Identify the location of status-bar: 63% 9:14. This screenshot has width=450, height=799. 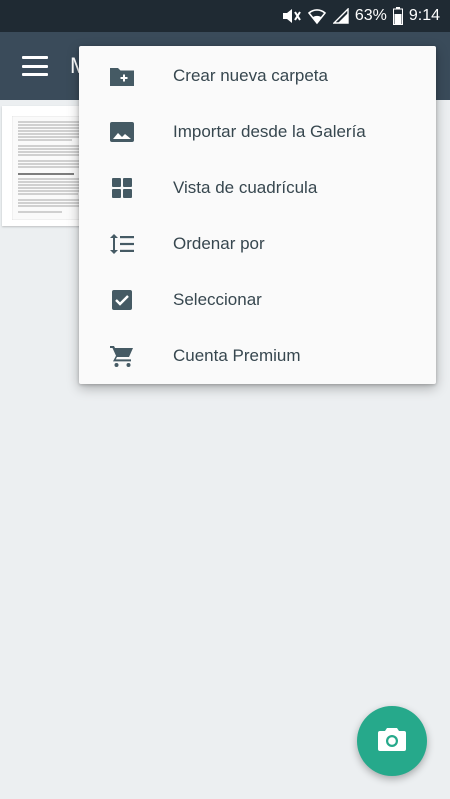
(225, 16).